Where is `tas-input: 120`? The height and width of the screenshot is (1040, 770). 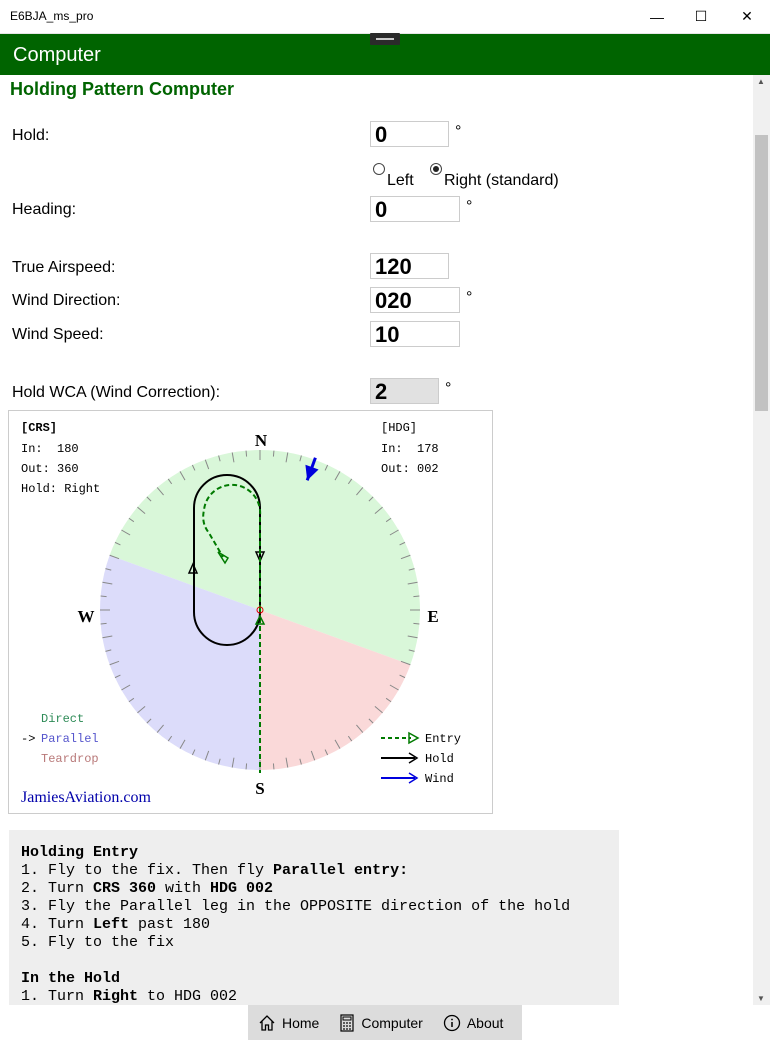 tas-input: 120 is located at coordinates (409, 266).